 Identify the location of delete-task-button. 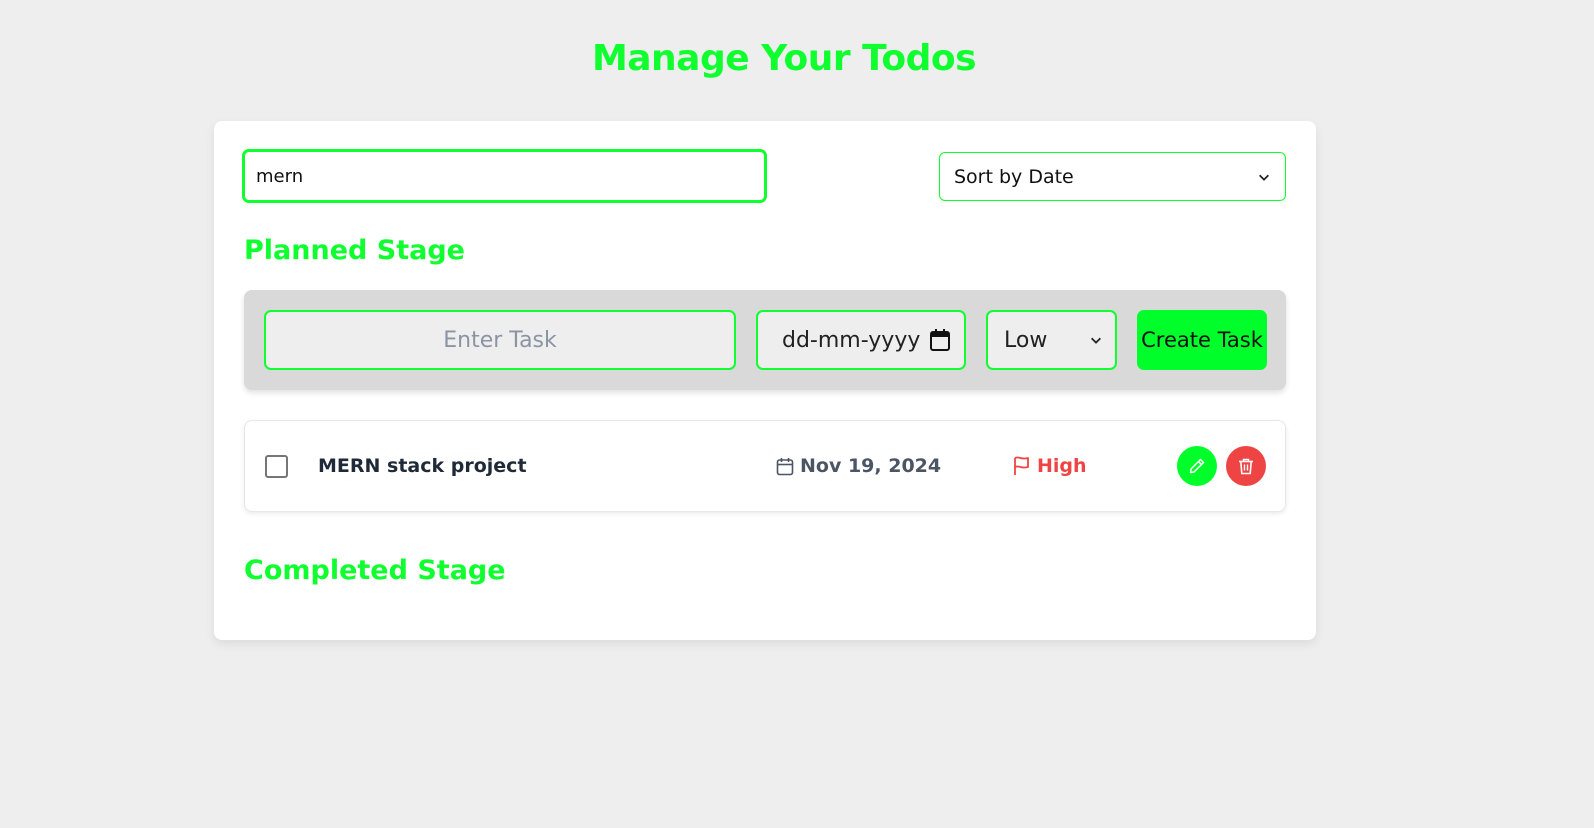
(1246, 466).